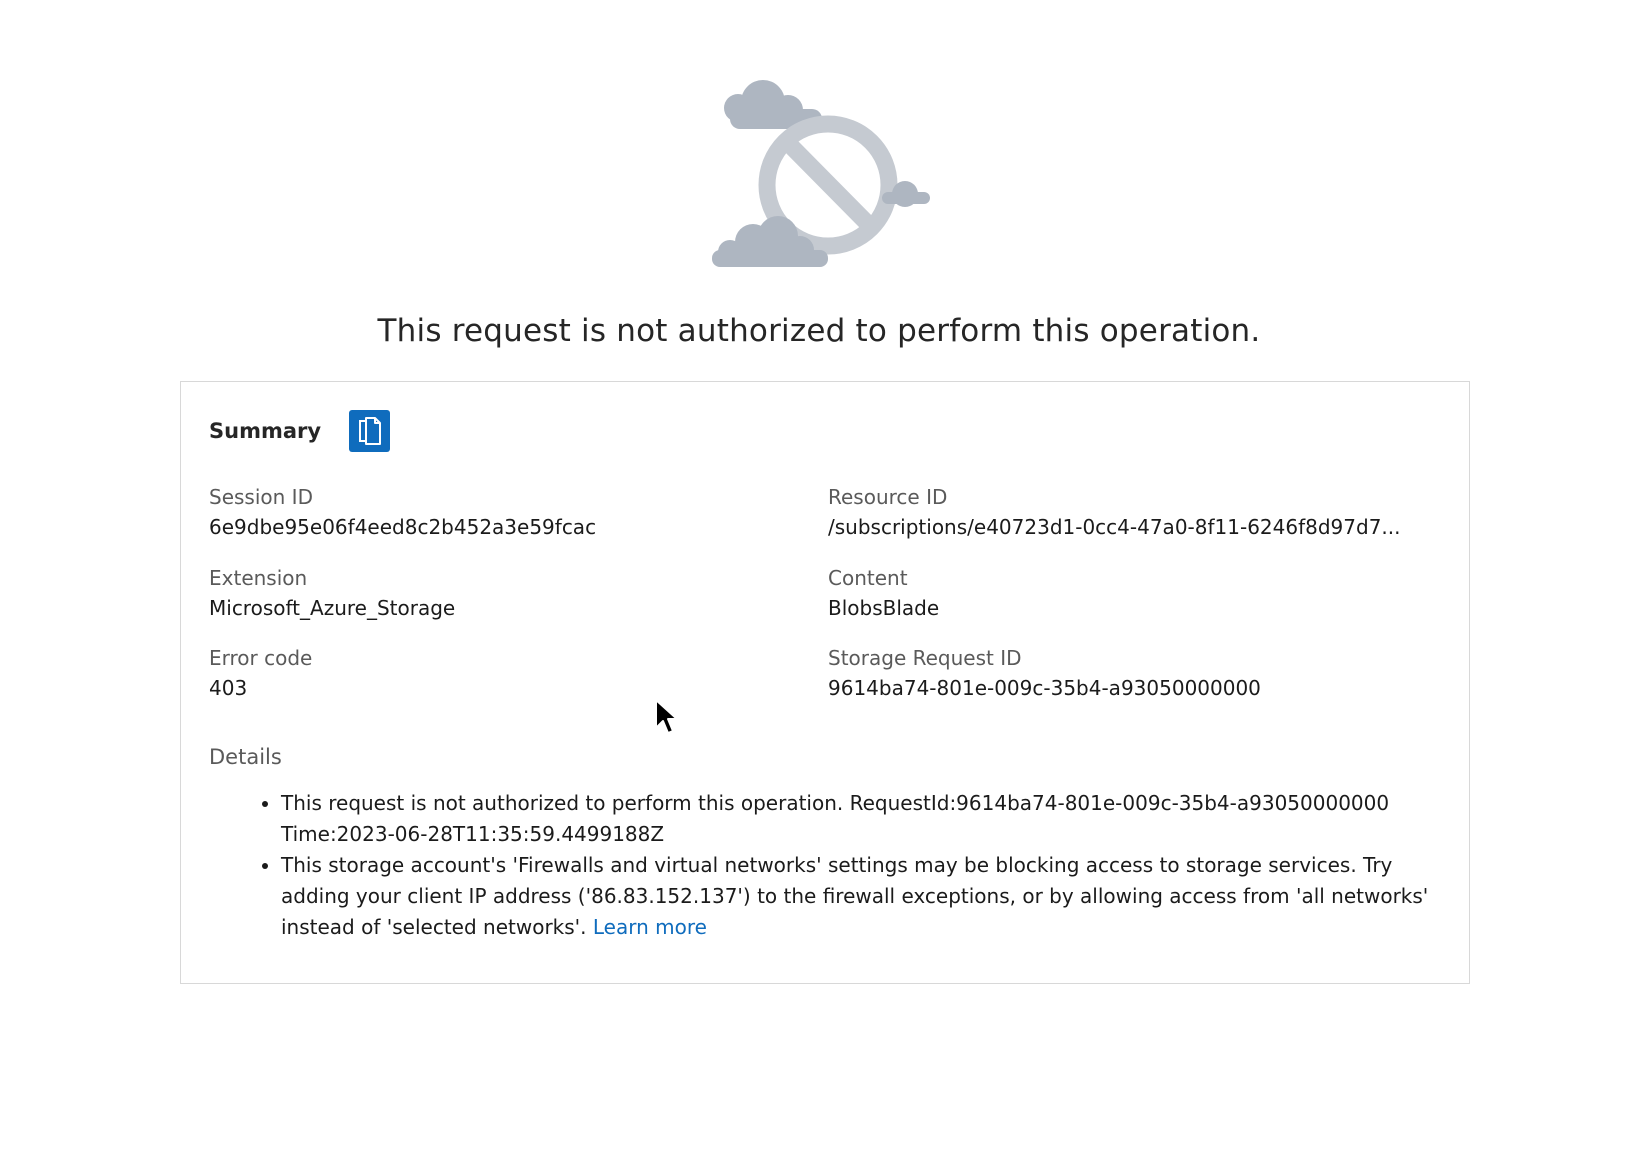 The width and height of the screenshot is (1638, 1156). I want to click on mouse-pointer-icon, so click(666, 716).